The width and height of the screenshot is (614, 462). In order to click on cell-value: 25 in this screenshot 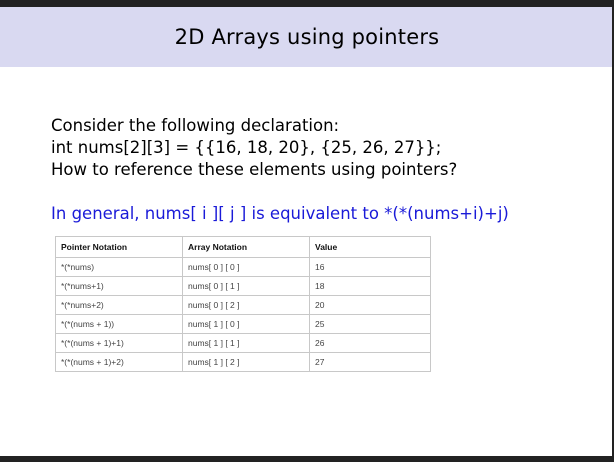, I will do `click(370, 324)`.